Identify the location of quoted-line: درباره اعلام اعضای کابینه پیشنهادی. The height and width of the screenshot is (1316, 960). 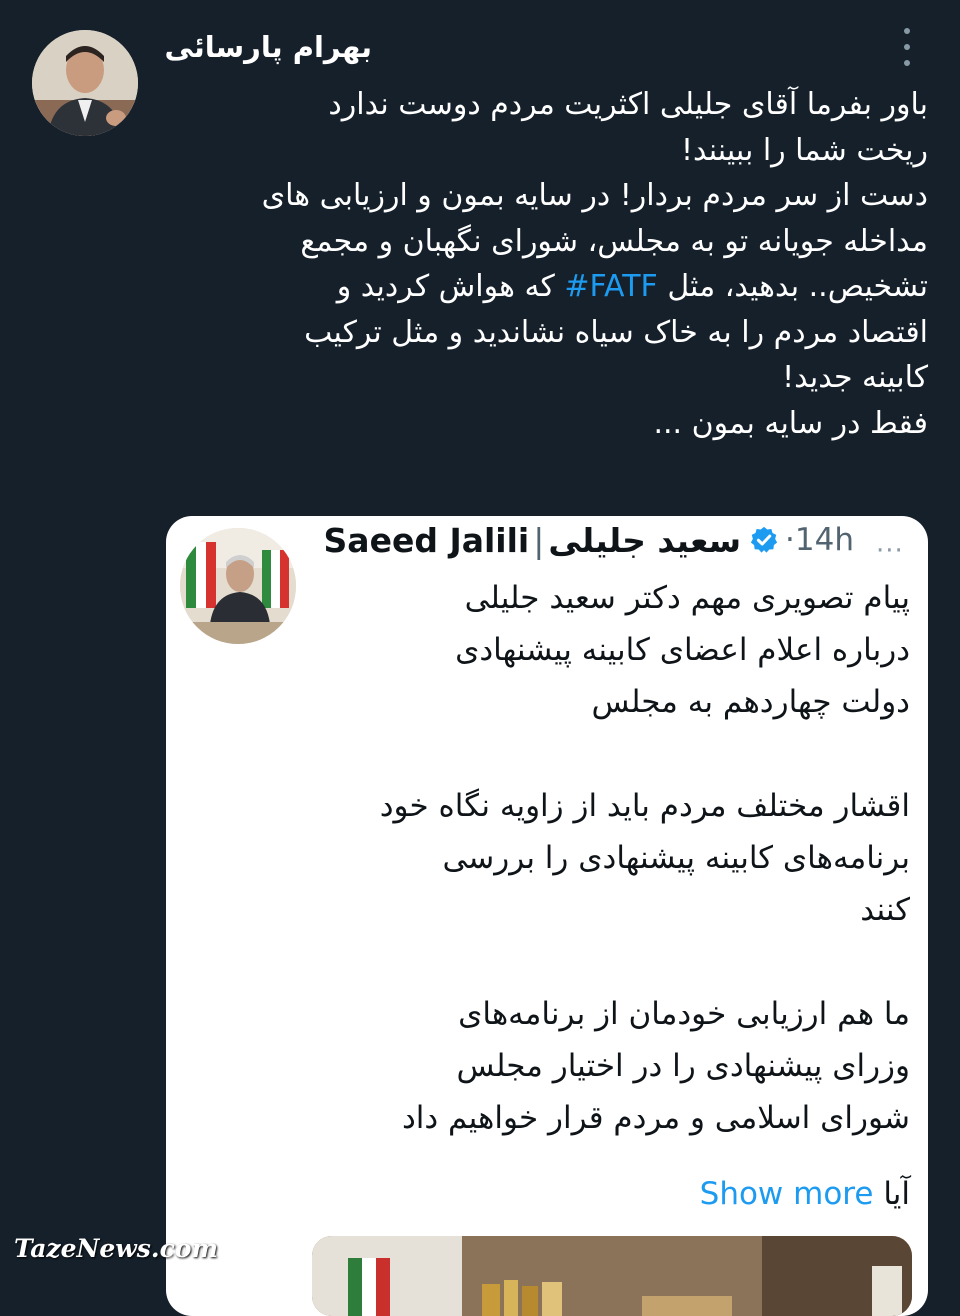
(682, 650).